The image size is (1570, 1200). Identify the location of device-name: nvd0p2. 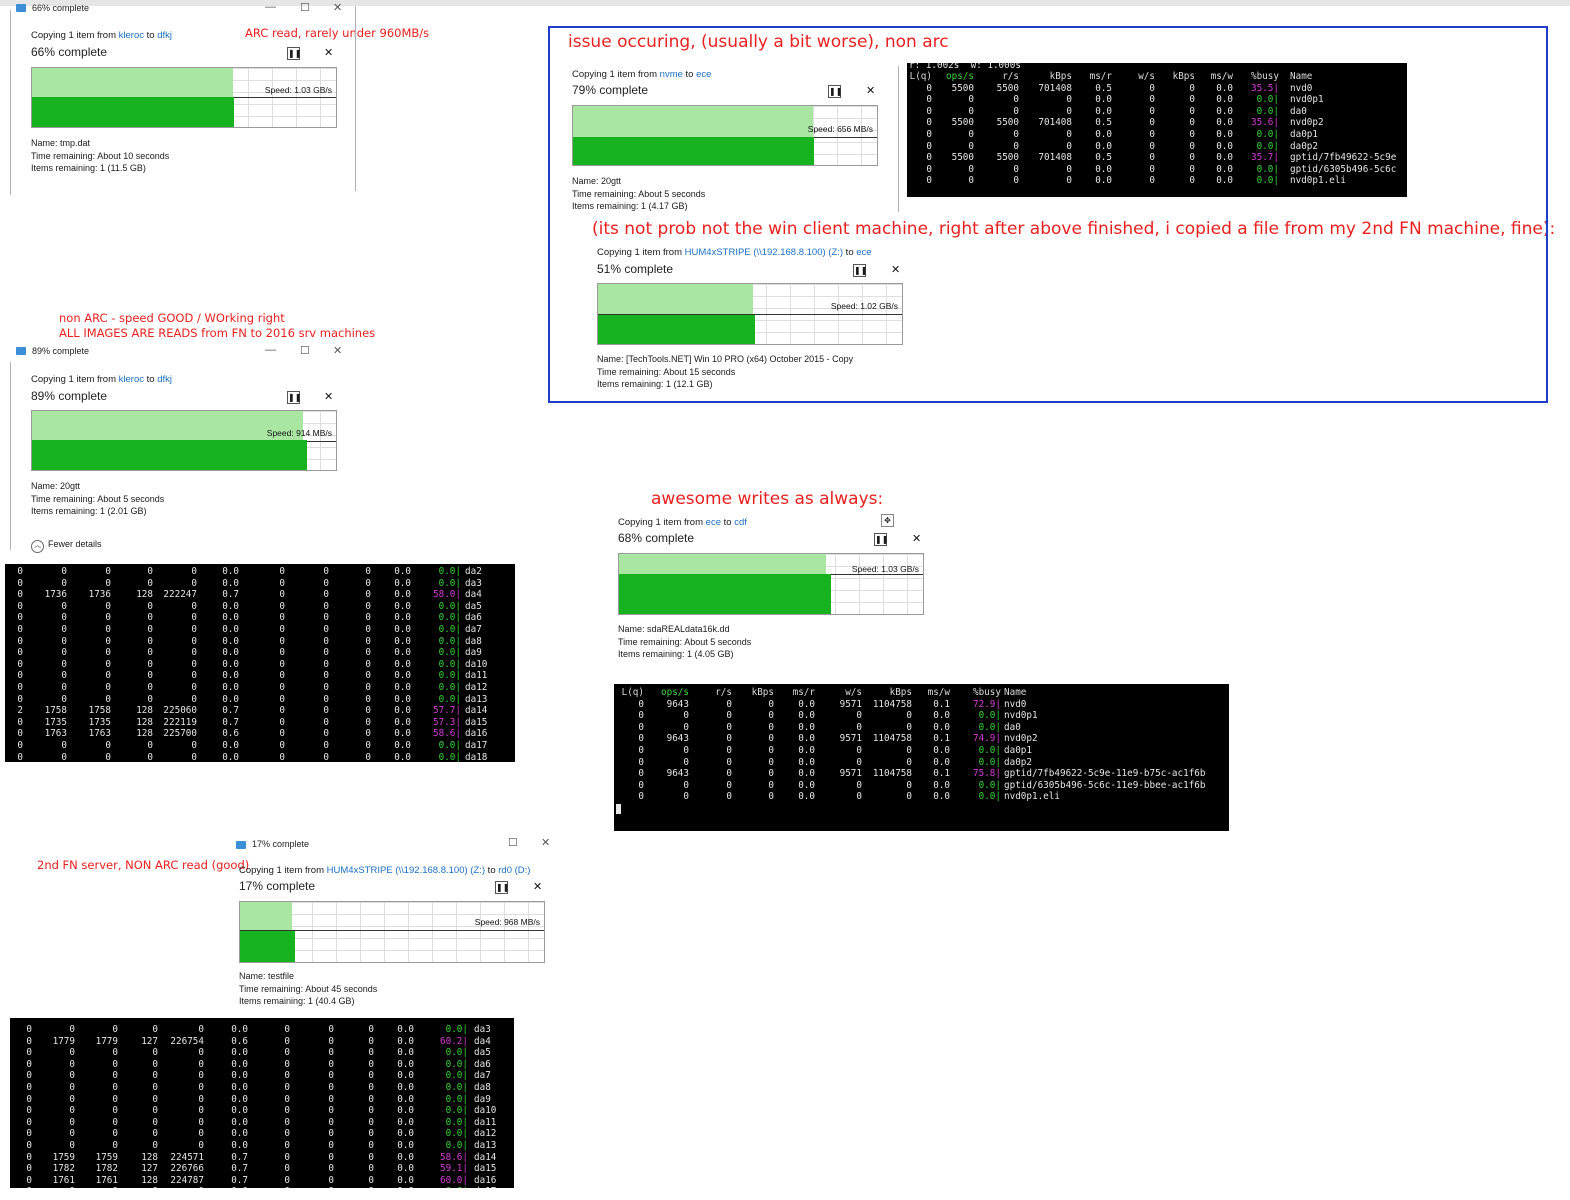
(1307, 123).